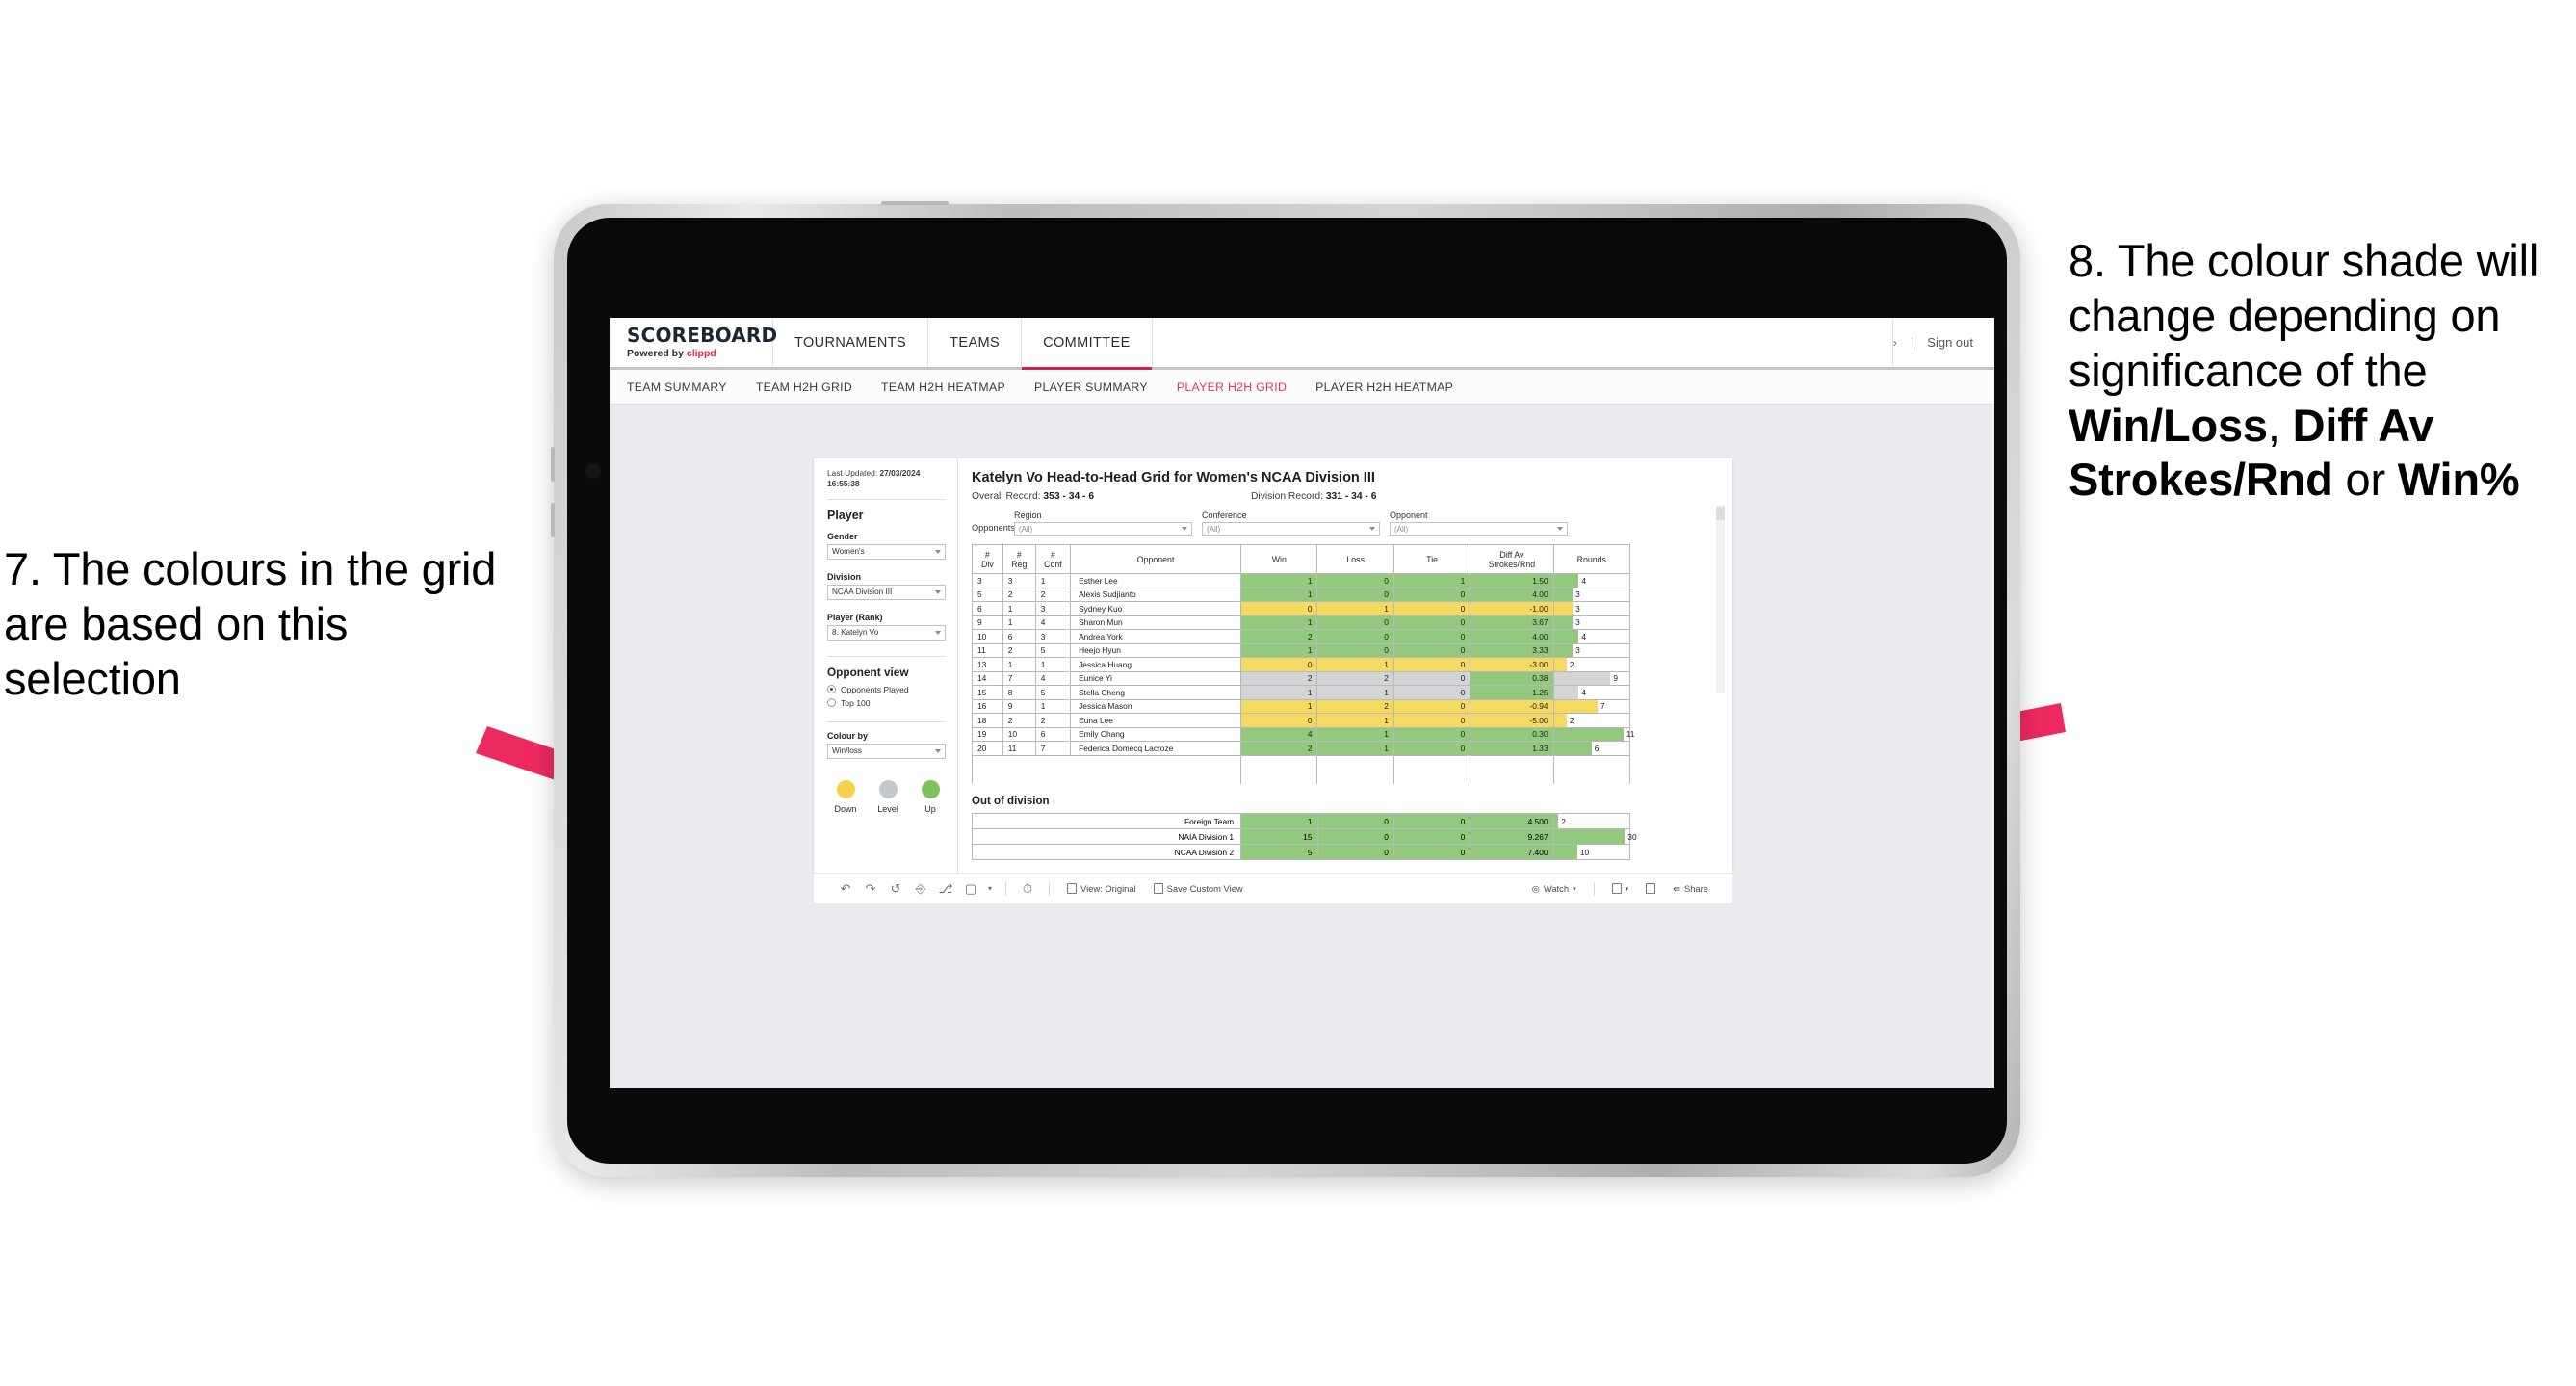  I want to click on cell-rounds: 9, so click(1591, 678).